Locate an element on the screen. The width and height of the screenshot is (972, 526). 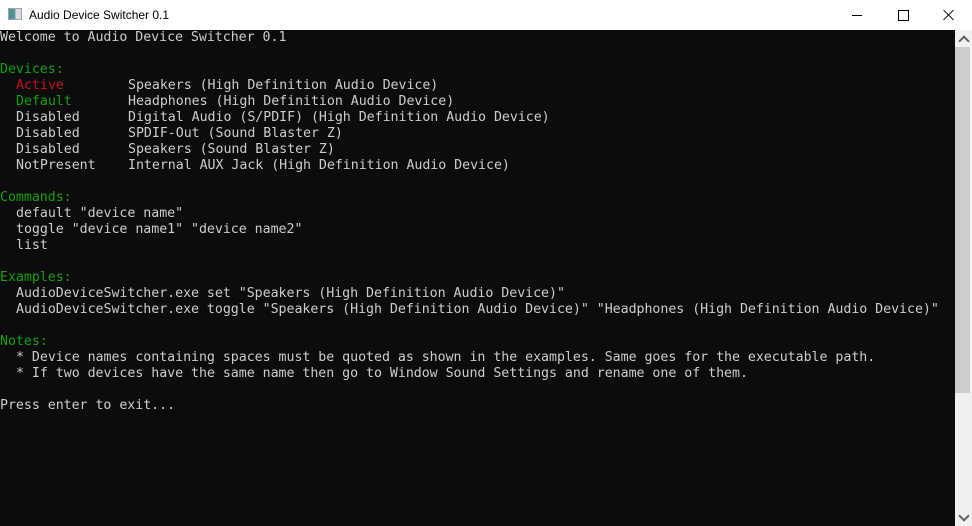
close-button is located at coordinates (949, 15).